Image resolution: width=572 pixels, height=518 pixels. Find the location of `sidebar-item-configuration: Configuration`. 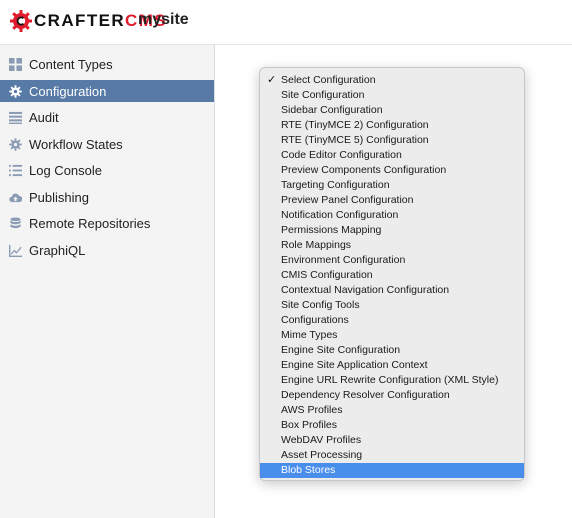

sidebar-item-configuration: Configuration is located at coordinates (107, 91).